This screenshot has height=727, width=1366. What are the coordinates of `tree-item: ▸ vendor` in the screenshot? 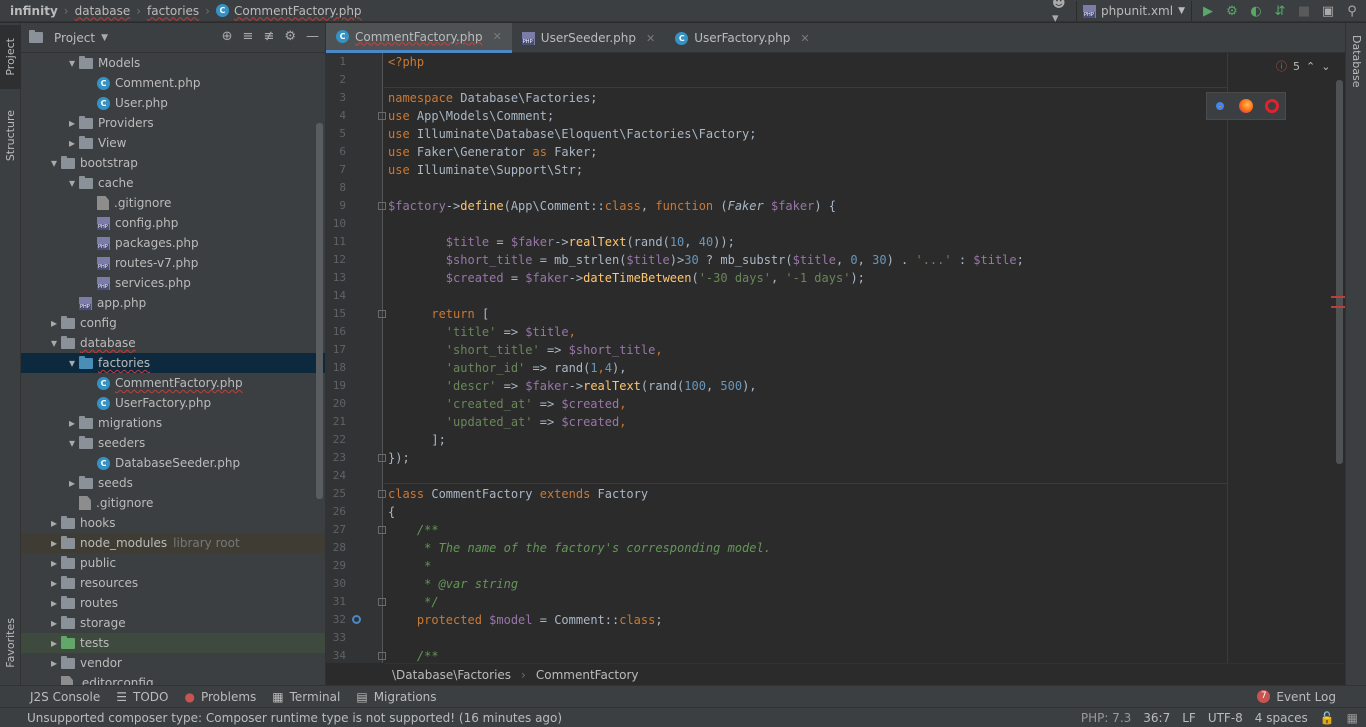 It's located at (173, 663).